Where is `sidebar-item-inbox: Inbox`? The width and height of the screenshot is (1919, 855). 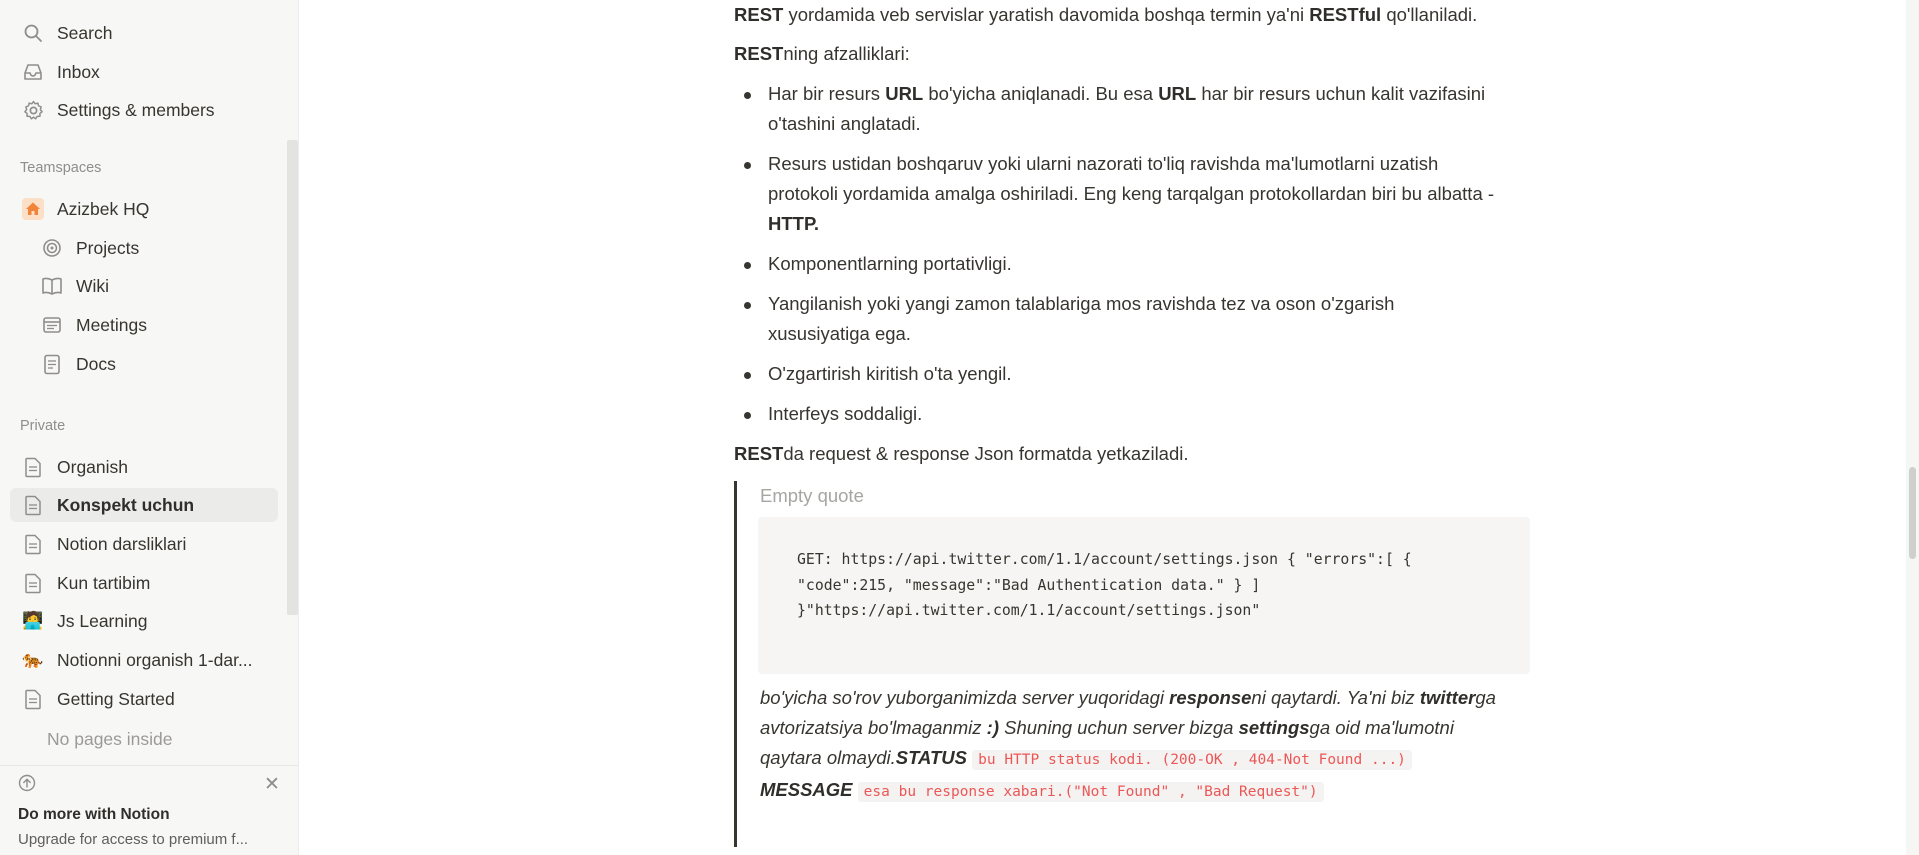 sidebar-item-inbox: Inbox is located at coordinates (144, 72).